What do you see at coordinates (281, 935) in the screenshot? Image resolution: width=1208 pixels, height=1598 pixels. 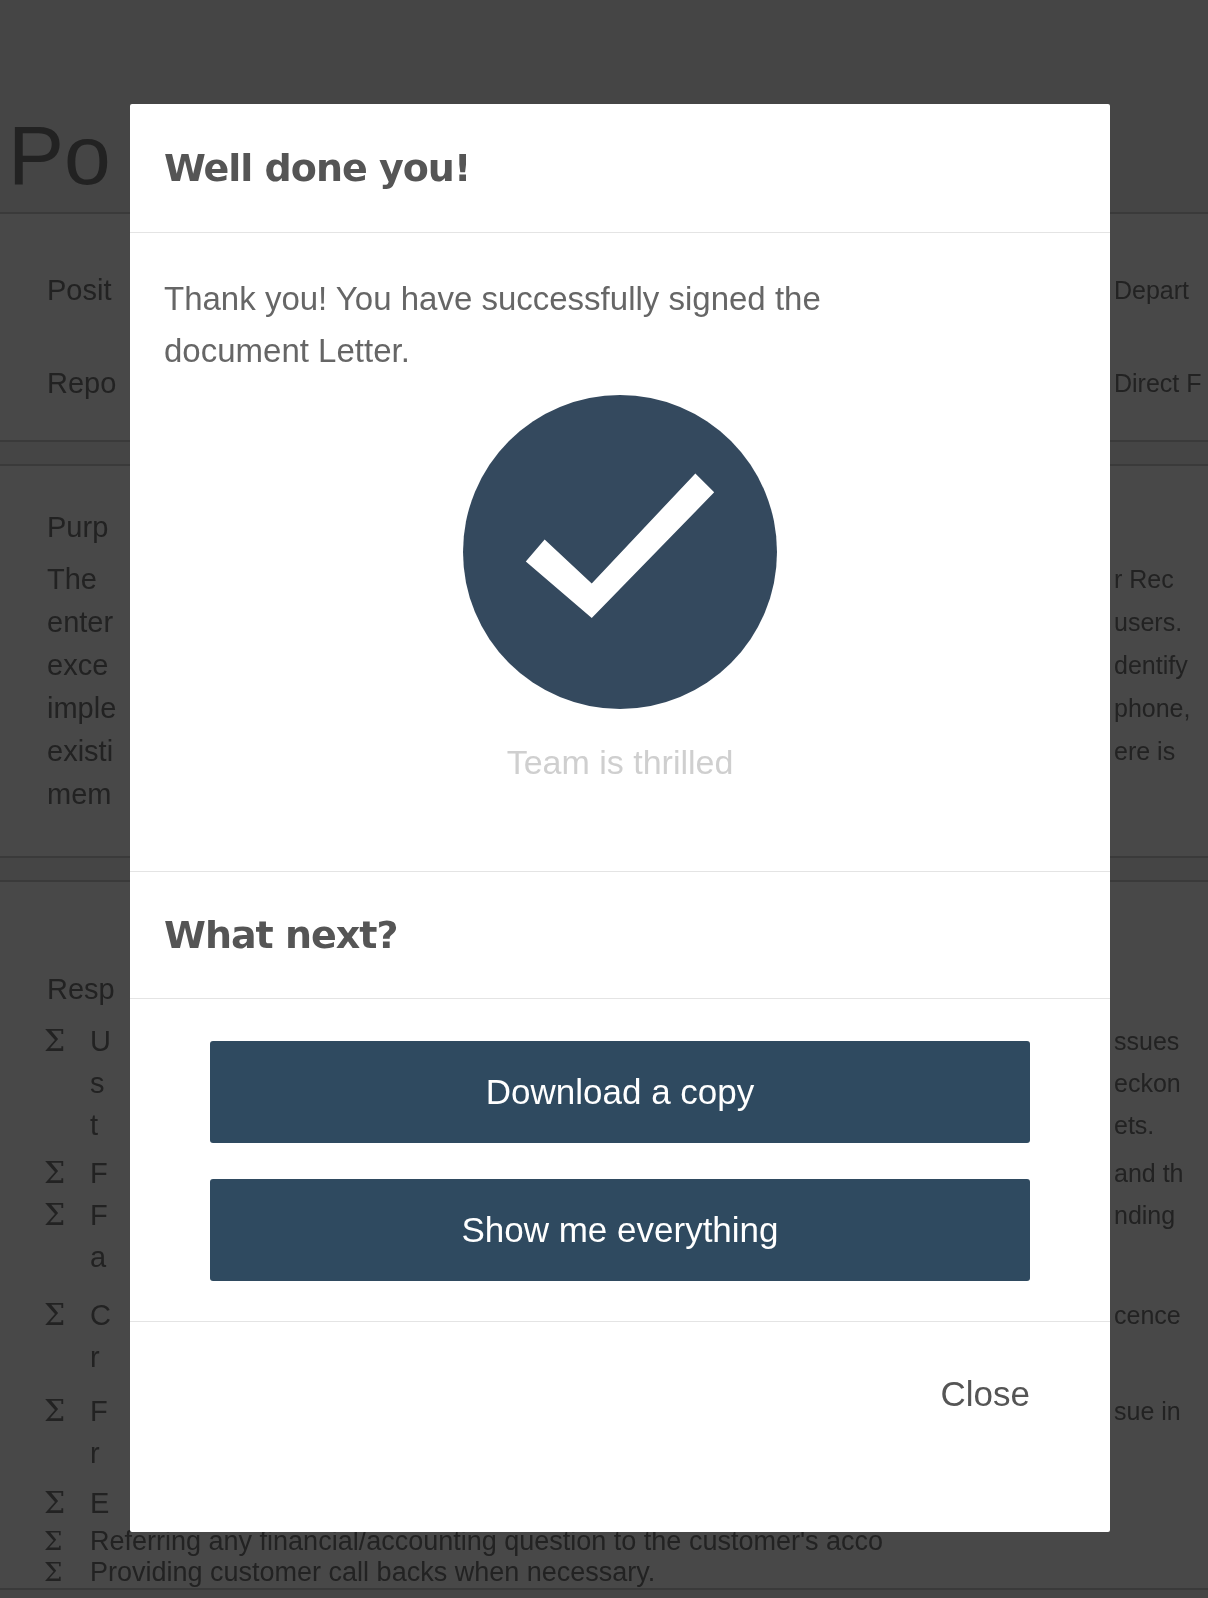 I see `section-heading: What next?` at bounding box center [281, 935].